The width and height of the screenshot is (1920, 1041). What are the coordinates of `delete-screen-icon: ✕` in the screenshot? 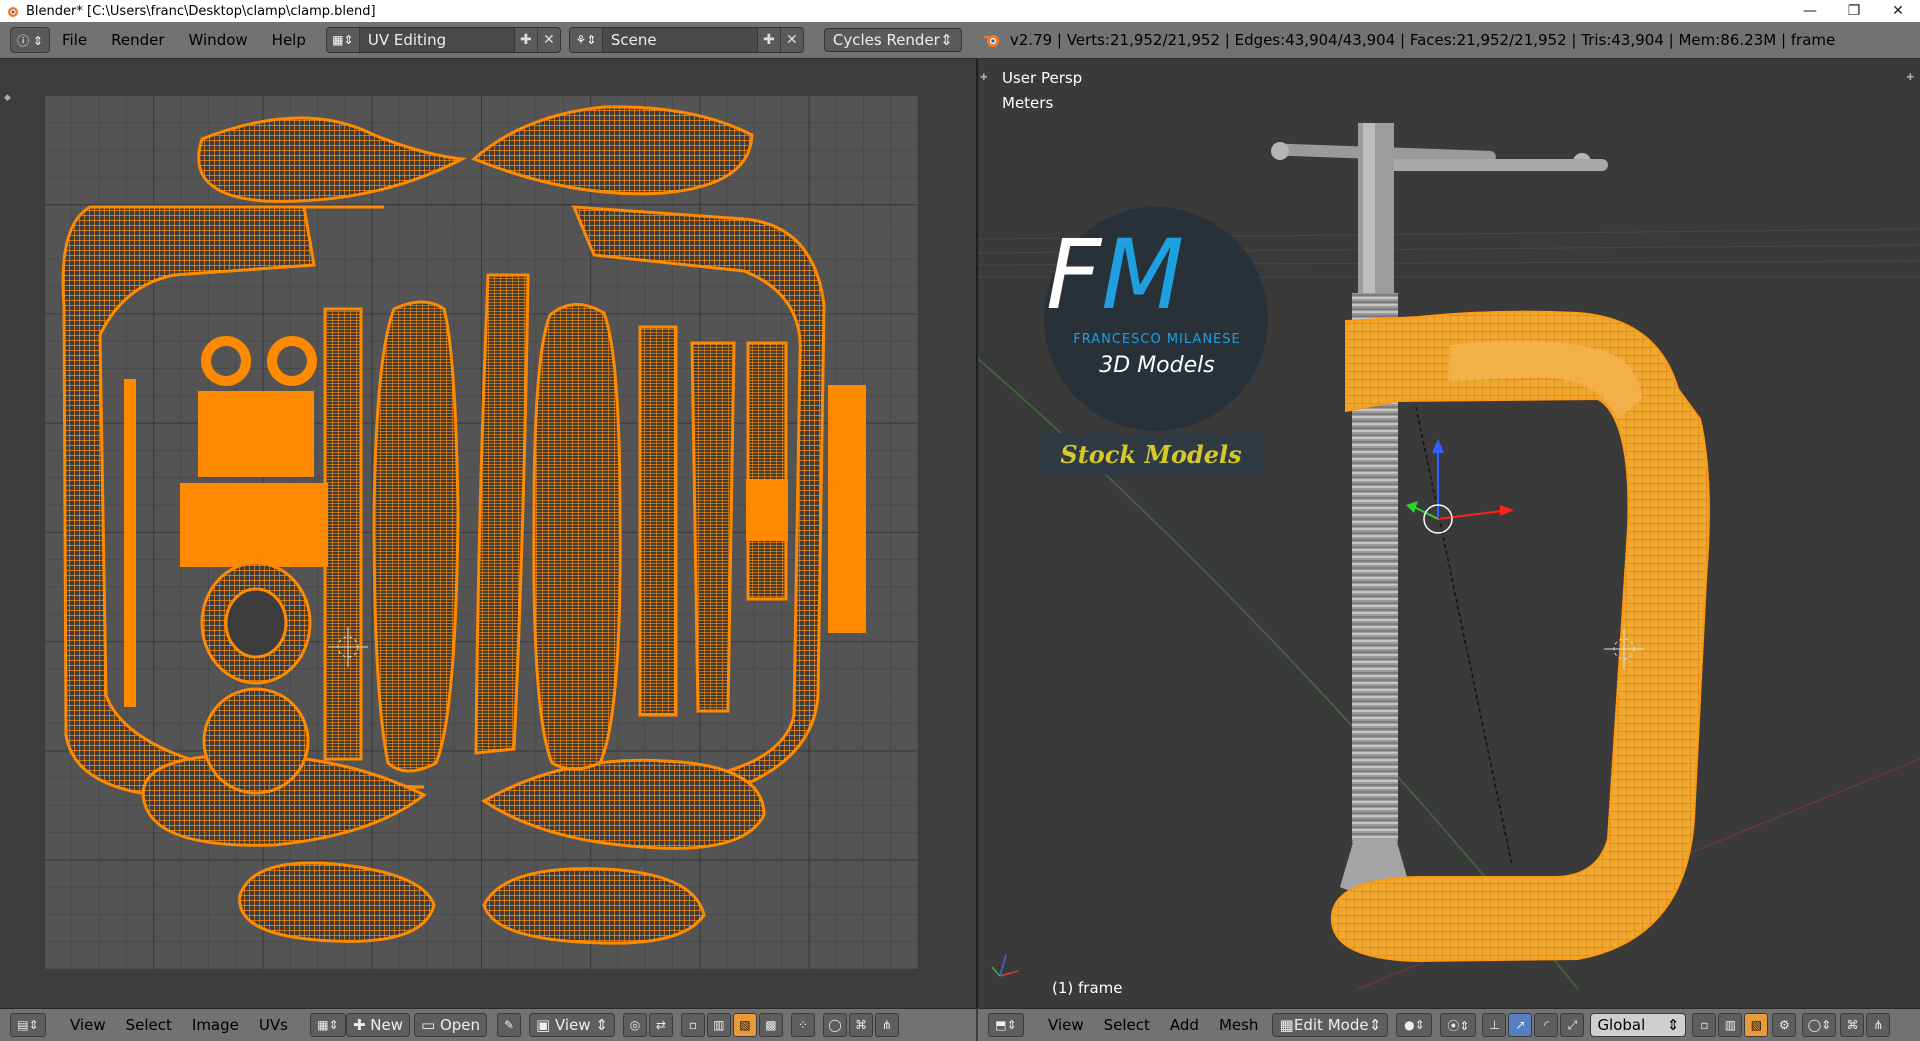 It's located at (548, 40).